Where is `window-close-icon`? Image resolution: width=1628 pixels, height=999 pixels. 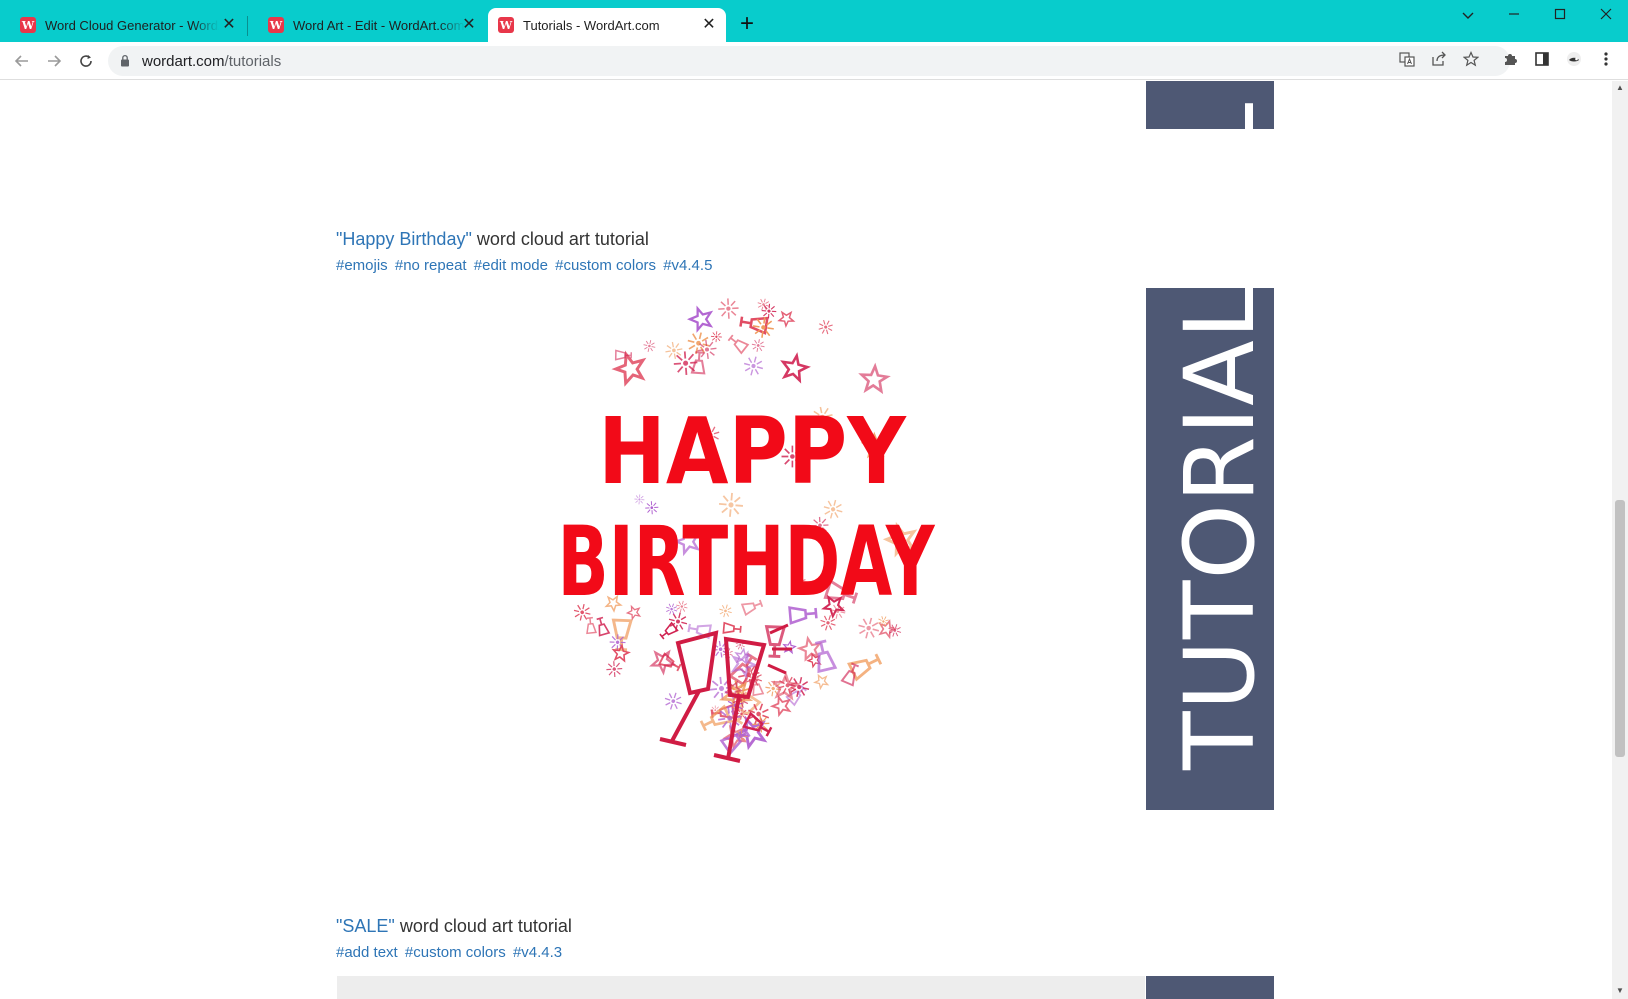
window-close-icon is located at coordinates (1606, 16).